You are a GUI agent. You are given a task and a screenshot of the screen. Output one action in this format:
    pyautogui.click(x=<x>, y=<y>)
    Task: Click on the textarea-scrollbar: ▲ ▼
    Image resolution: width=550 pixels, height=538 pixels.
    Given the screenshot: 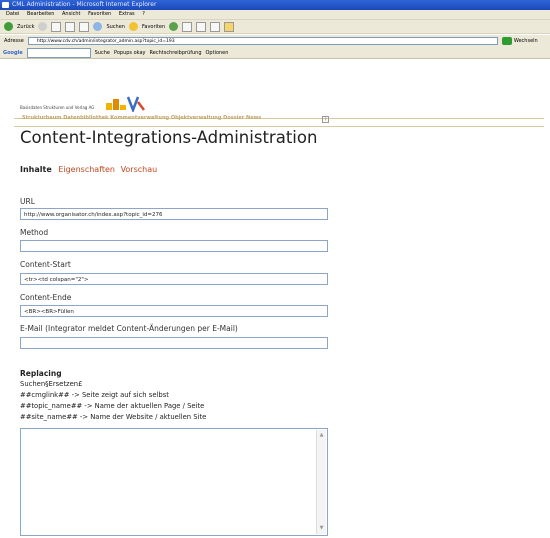 What is the action you would take?
    pyautogui.click(x=321, y=482)
    